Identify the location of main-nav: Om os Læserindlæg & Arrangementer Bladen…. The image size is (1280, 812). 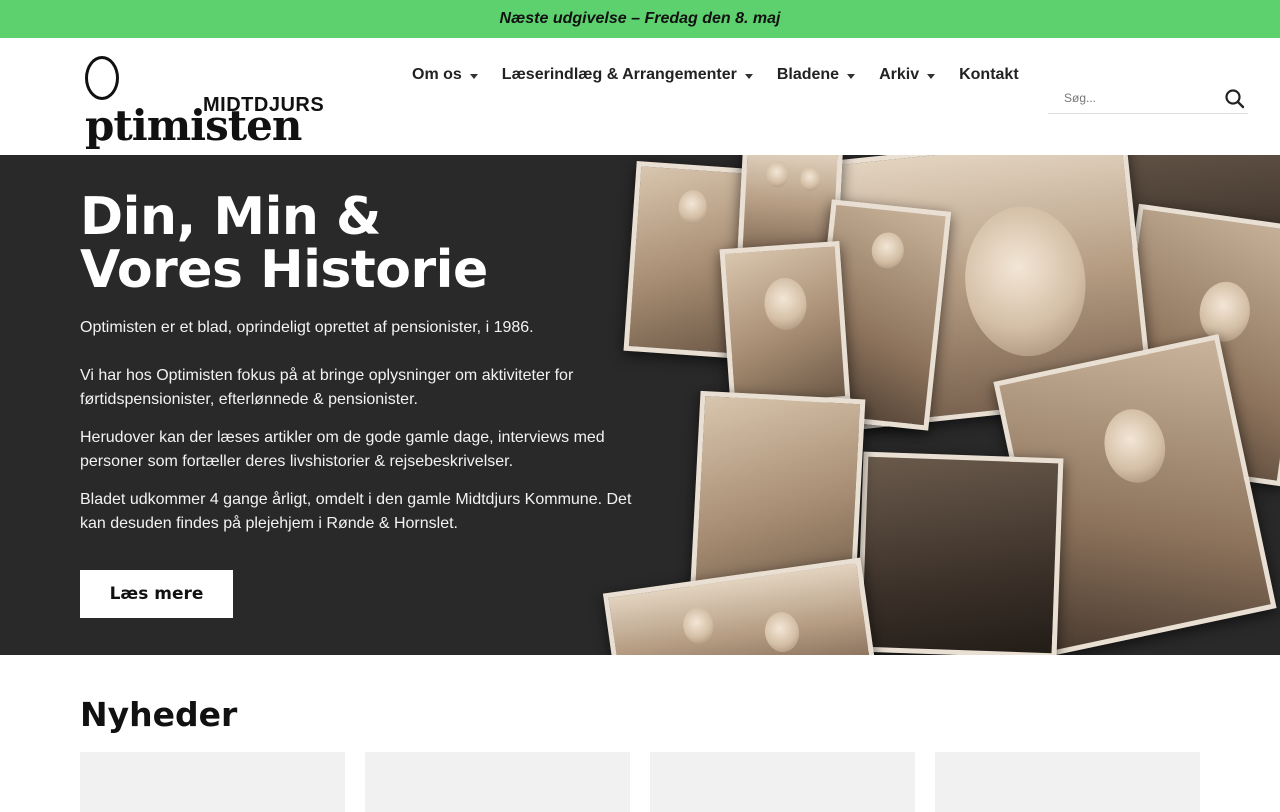
(727, 75).